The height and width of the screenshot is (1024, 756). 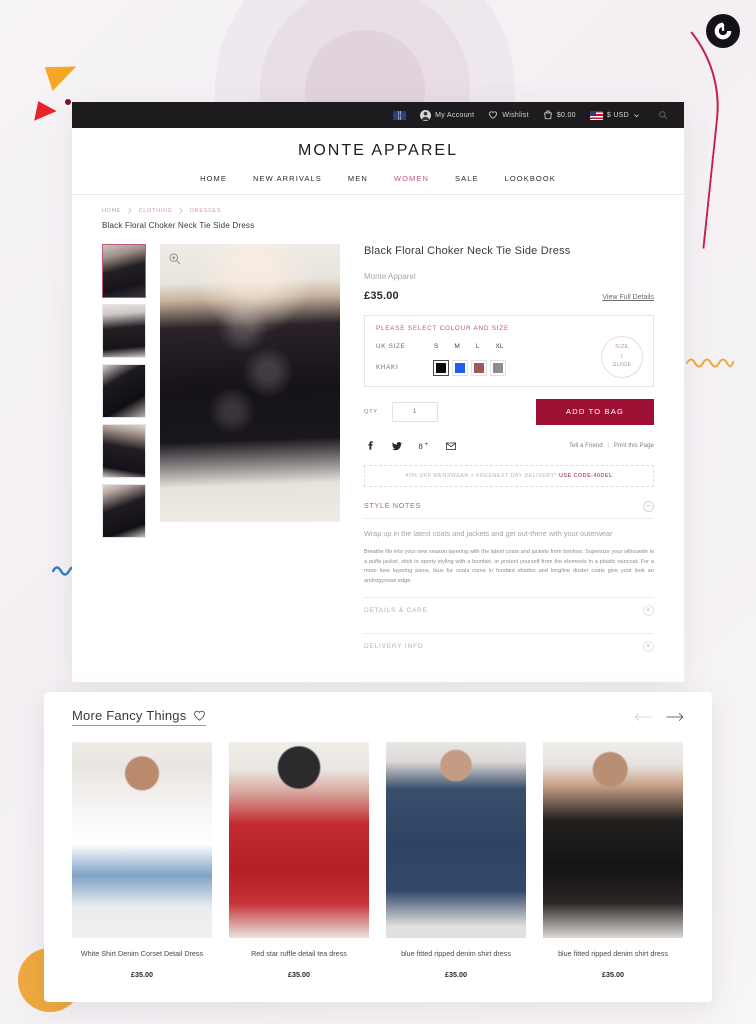 What do you see at coordinates (509, 446) in the screenshot?
I see `share-row: 8 + Tell a Friend | Print this Page` at bounding box center [509, 446].